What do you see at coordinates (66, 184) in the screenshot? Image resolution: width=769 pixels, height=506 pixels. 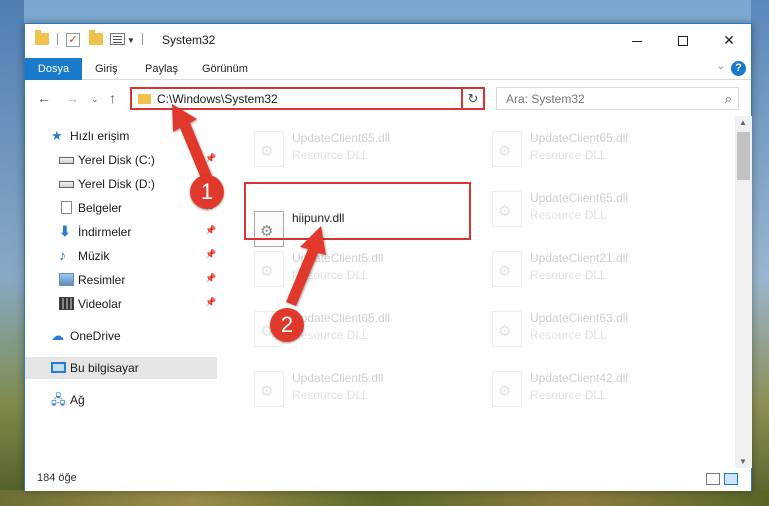 I see `drive-icon` at bounding box center [66, 184].